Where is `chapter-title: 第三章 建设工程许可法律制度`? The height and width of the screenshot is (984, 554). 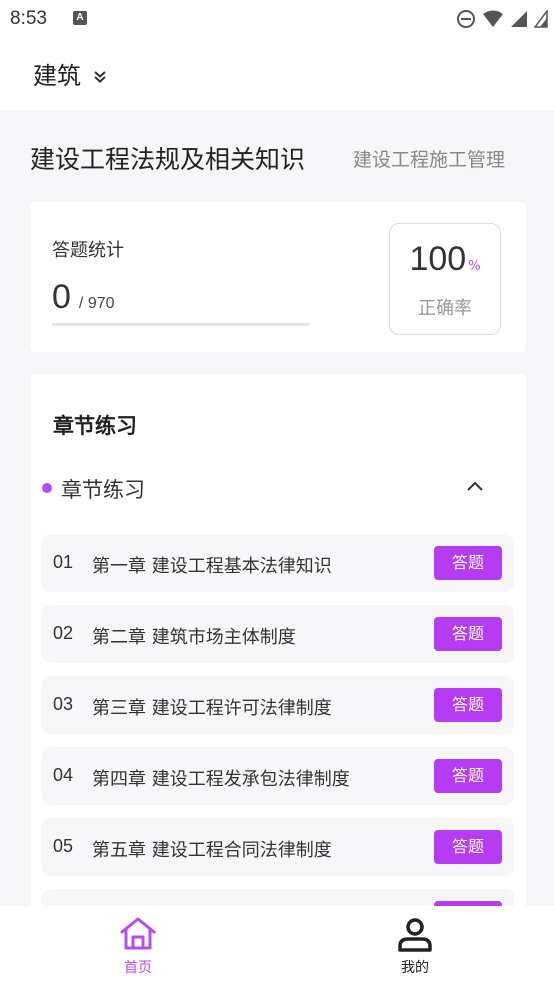 chapter-title: 第三章 建设工程许可法律制度 is located at coordinates (212, 708).